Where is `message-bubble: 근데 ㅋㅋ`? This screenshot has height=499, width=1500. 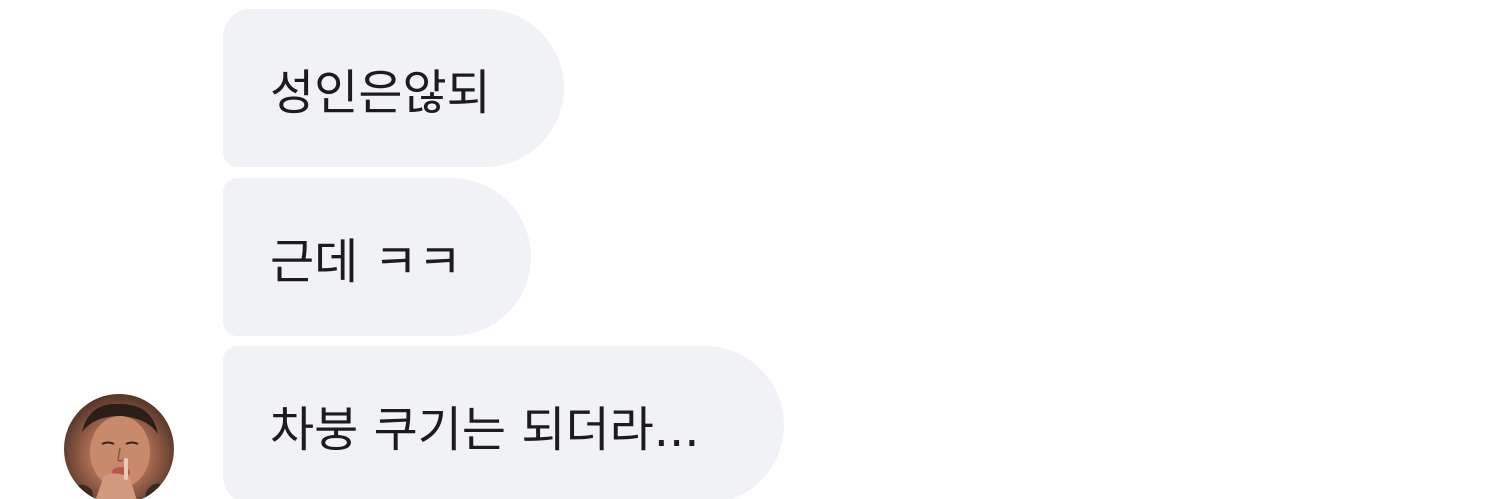 message-bubble: 근데 ㅋㅋ is located at coordinates (377, 257).